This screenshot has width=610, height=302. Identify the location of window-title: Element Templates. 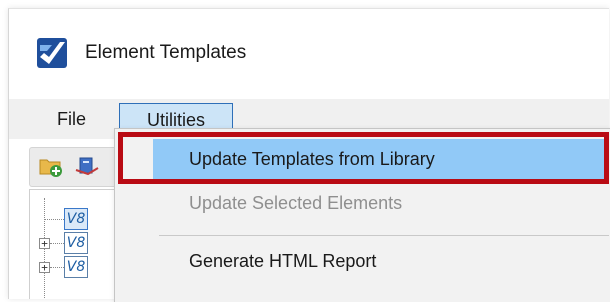
(166, 52).